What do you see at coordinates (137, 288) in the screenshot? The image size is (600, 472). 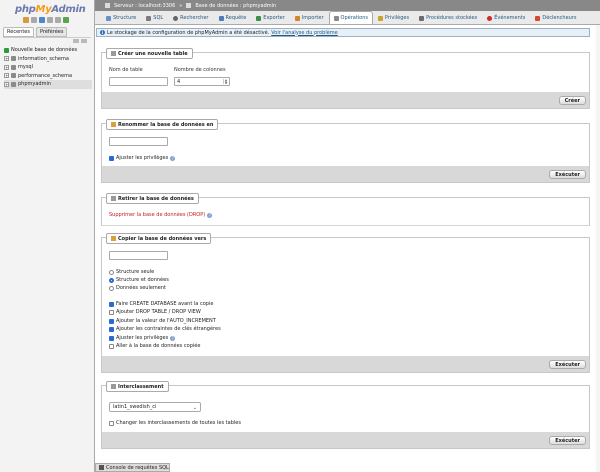 I see `option-data-only: Données seulement` at bounding box center [137, 288].